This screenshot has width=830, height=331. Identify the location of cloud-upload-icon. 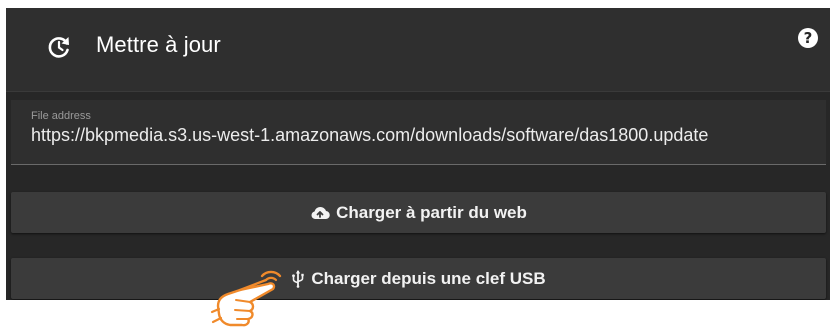
(320, 213).